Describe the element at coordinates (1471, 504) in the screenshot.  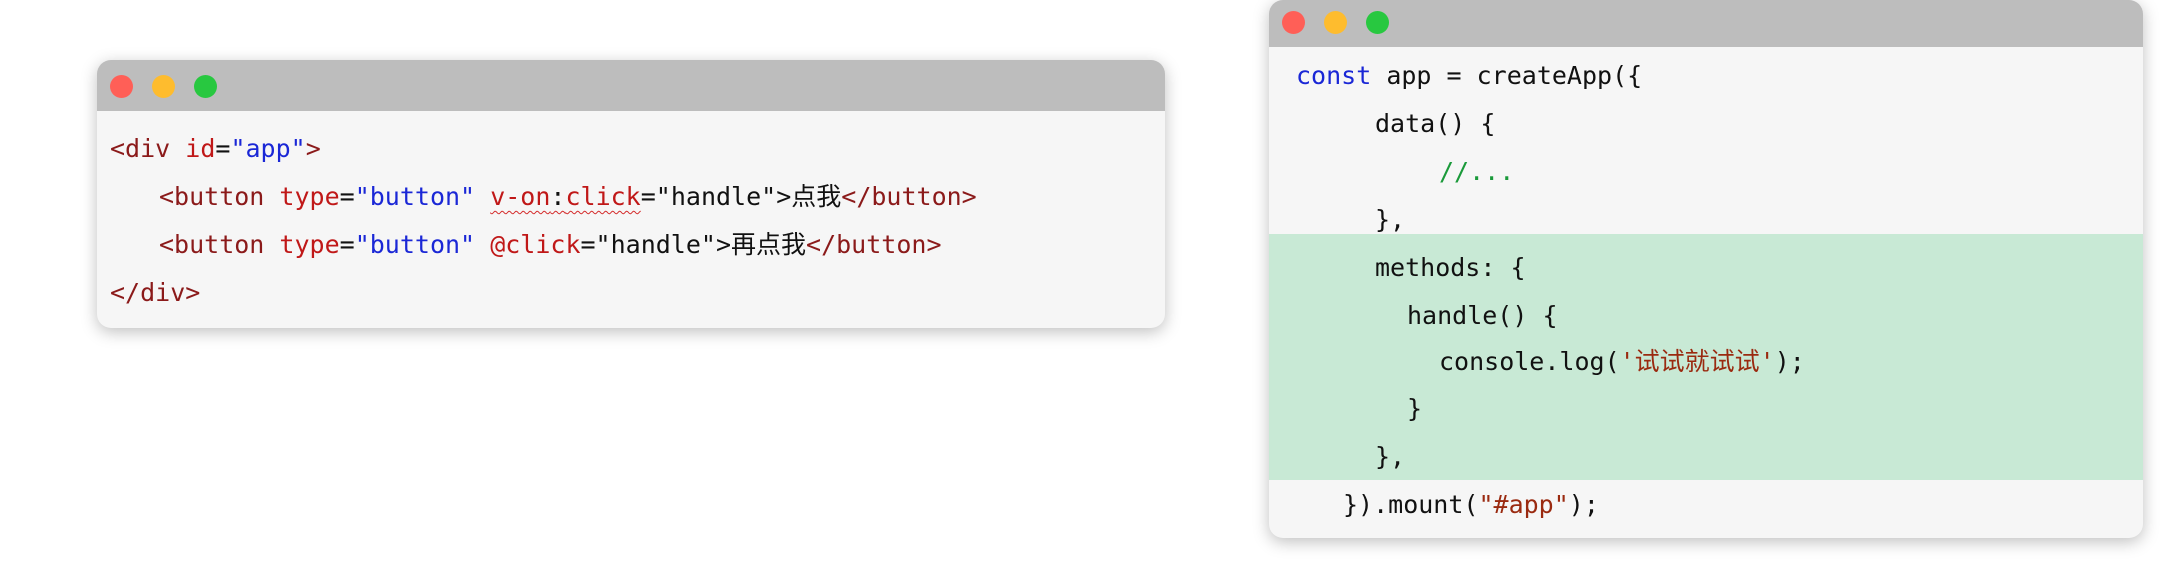
I see `code-line-10: }).mount("#app");` at that location.